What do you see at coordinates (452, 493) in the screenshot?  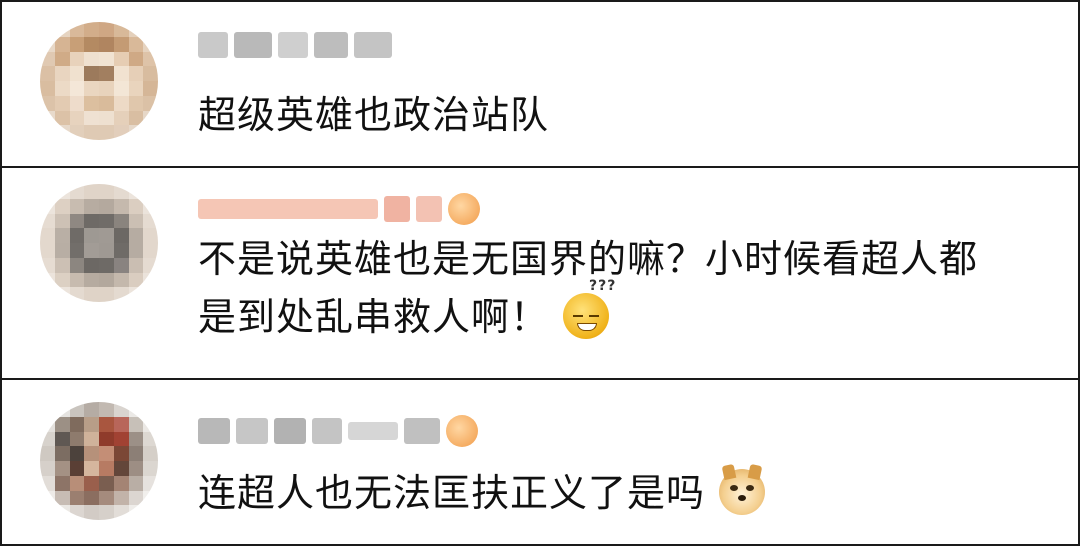 I see `comment-text-line: 连超人也无法匡扶正义了是吗` at bounding box center [452, 493].